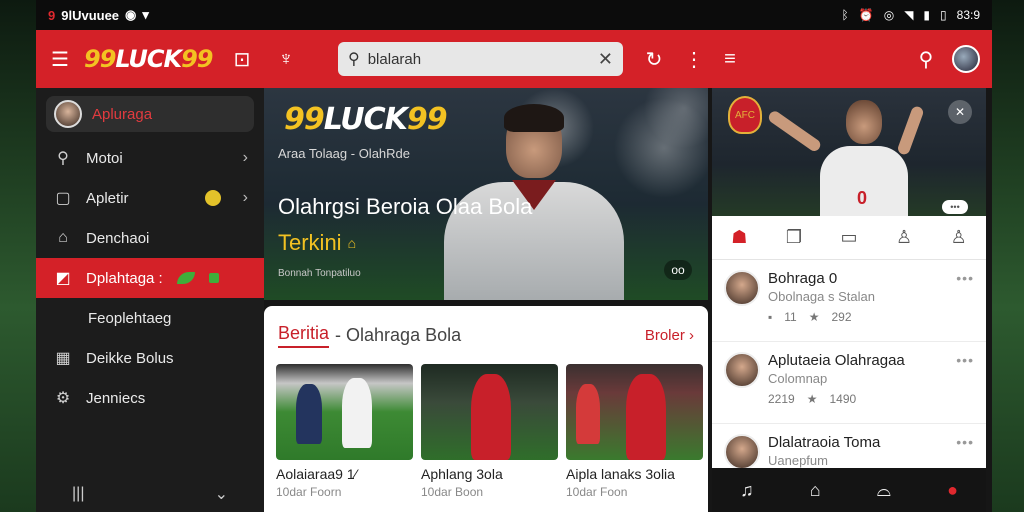  I want to click on search-bar: ⚲ ✕, so click(480, 59).